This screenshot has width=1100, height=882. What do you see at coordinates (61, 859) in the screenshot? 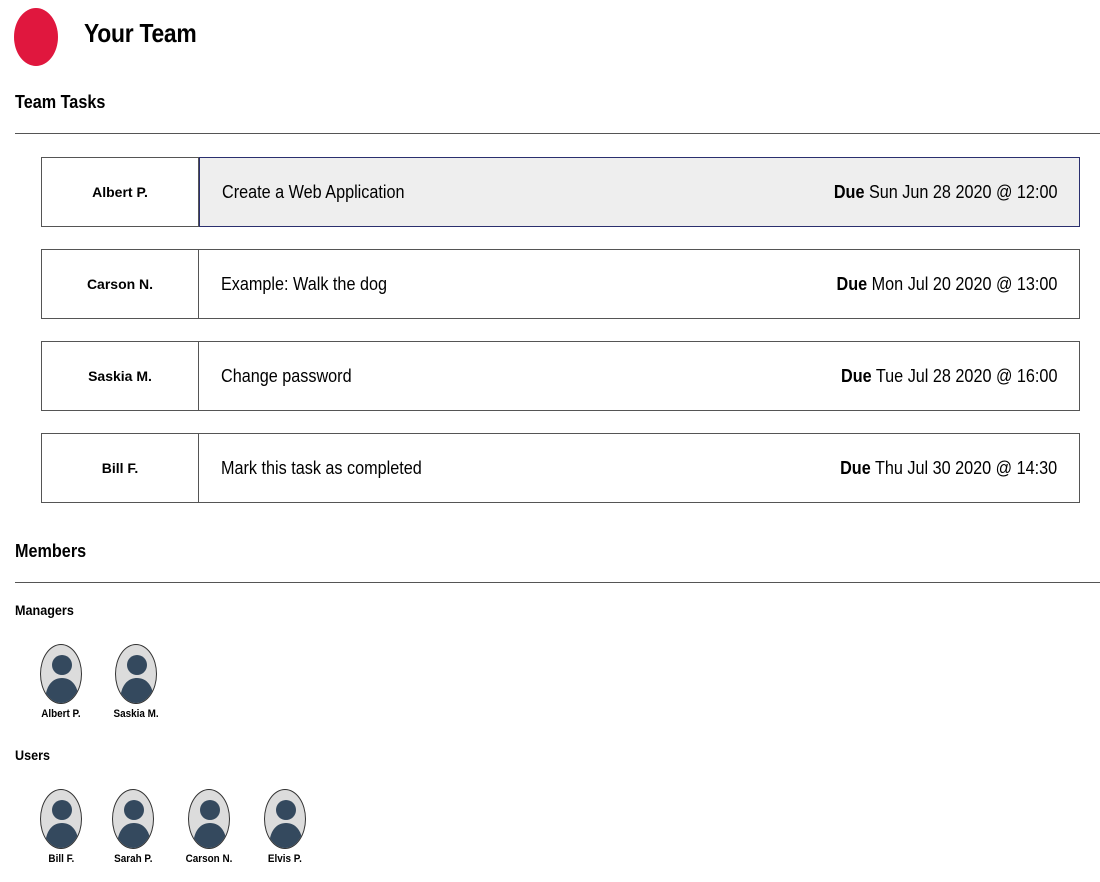
I see `member-name: Bill F.` at bounding box center [61, 859].